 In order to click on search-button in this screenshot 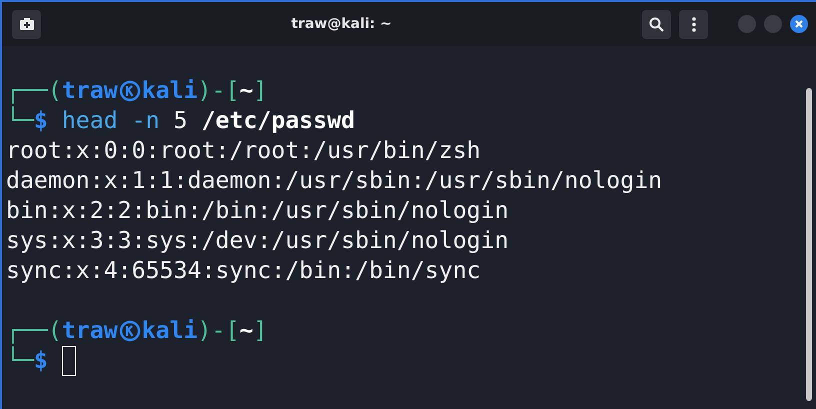, I will do `click(656, 24)`.